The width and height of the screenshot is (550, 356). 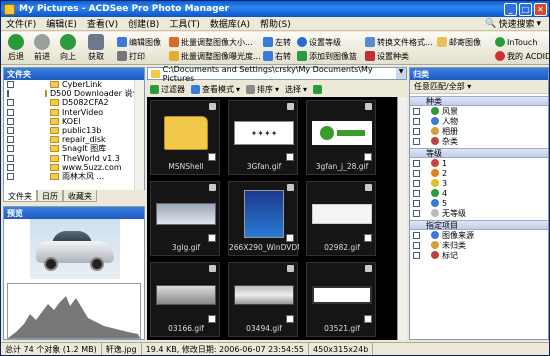 I want to click on acquire-button: 获取, so click(x=96, y=48).